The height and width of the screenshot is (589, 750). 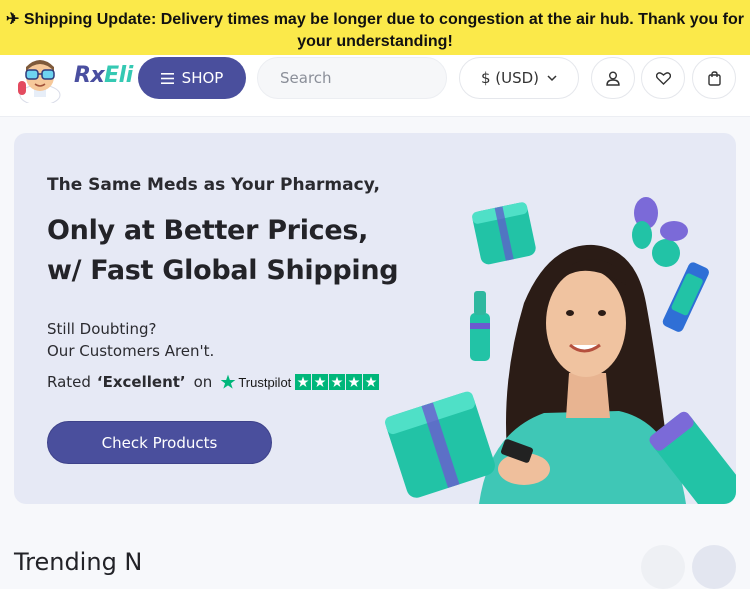 I want to click on cart-button, so click(x=714, y=78).